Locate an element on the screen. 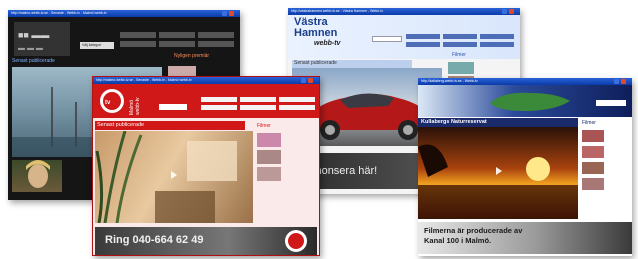 This screenshot has width=638, height=259. ad-banner: Ring 040-664 62 49 is located at coordinates (206, 241).